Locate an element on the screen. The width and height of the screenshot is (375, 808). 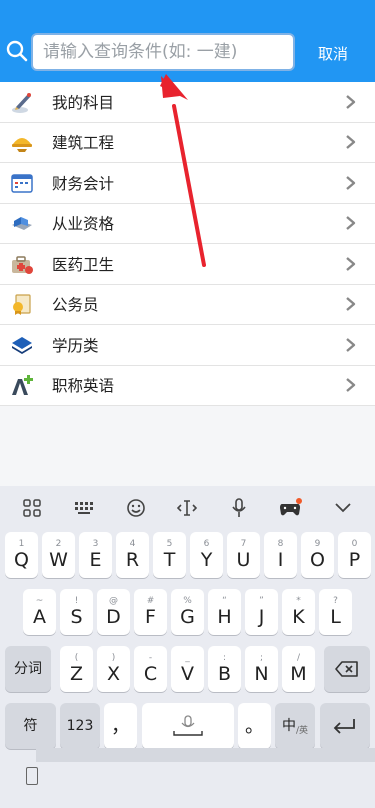
key-f: # F is located at coordinates (150, 612).